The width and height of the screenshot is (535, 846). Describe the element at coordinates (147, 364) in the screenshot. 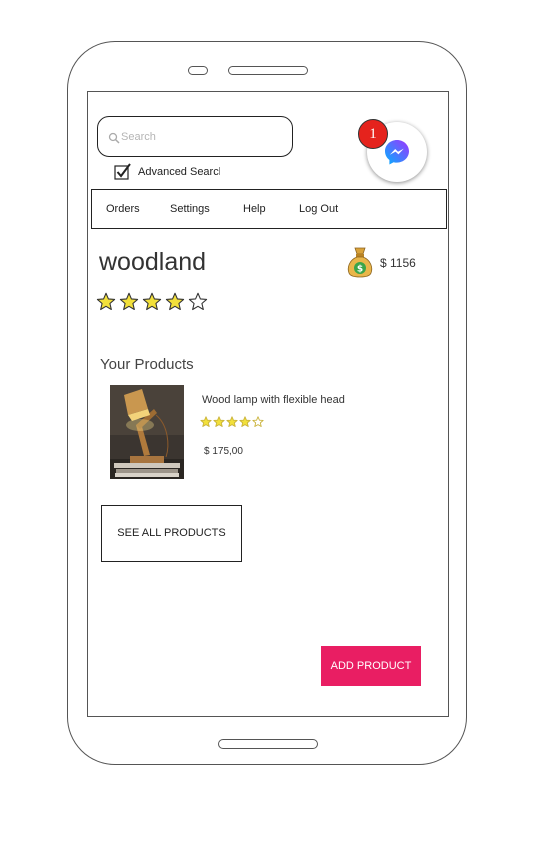

I see `products-section-title: Your Products` at that location.